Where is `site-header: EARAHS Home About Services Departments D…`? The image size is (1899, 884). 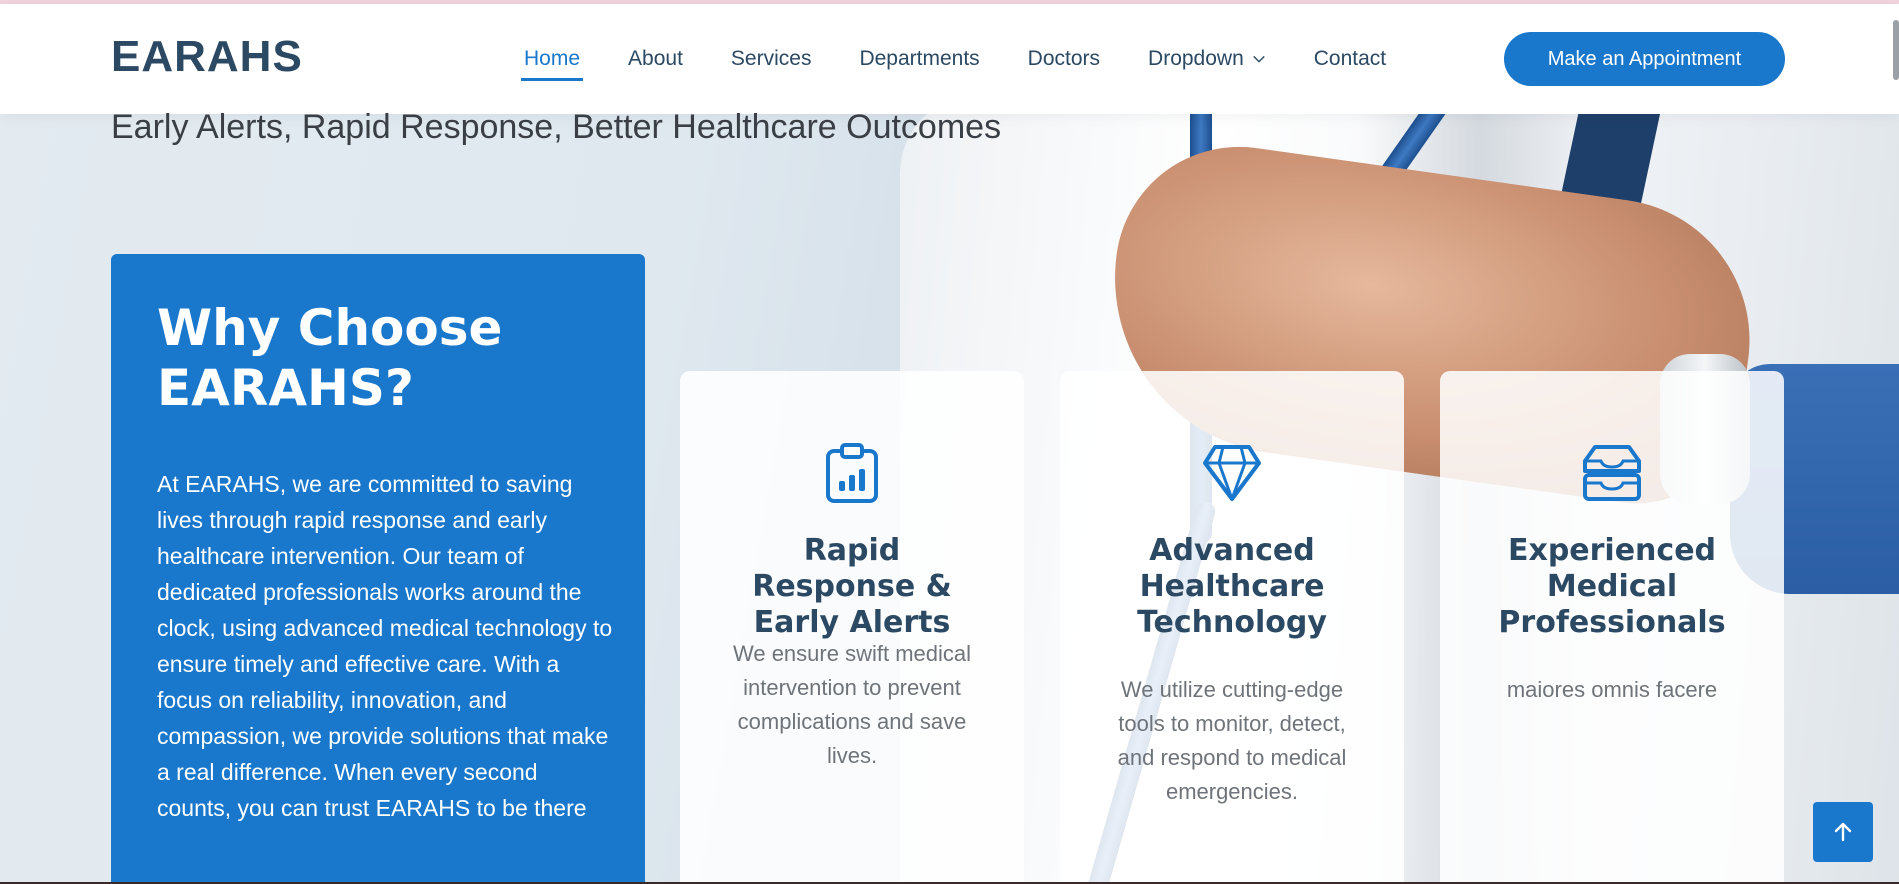 site-header: EARAHS Home About Services Departments D… is located at coordinates (949, 59).